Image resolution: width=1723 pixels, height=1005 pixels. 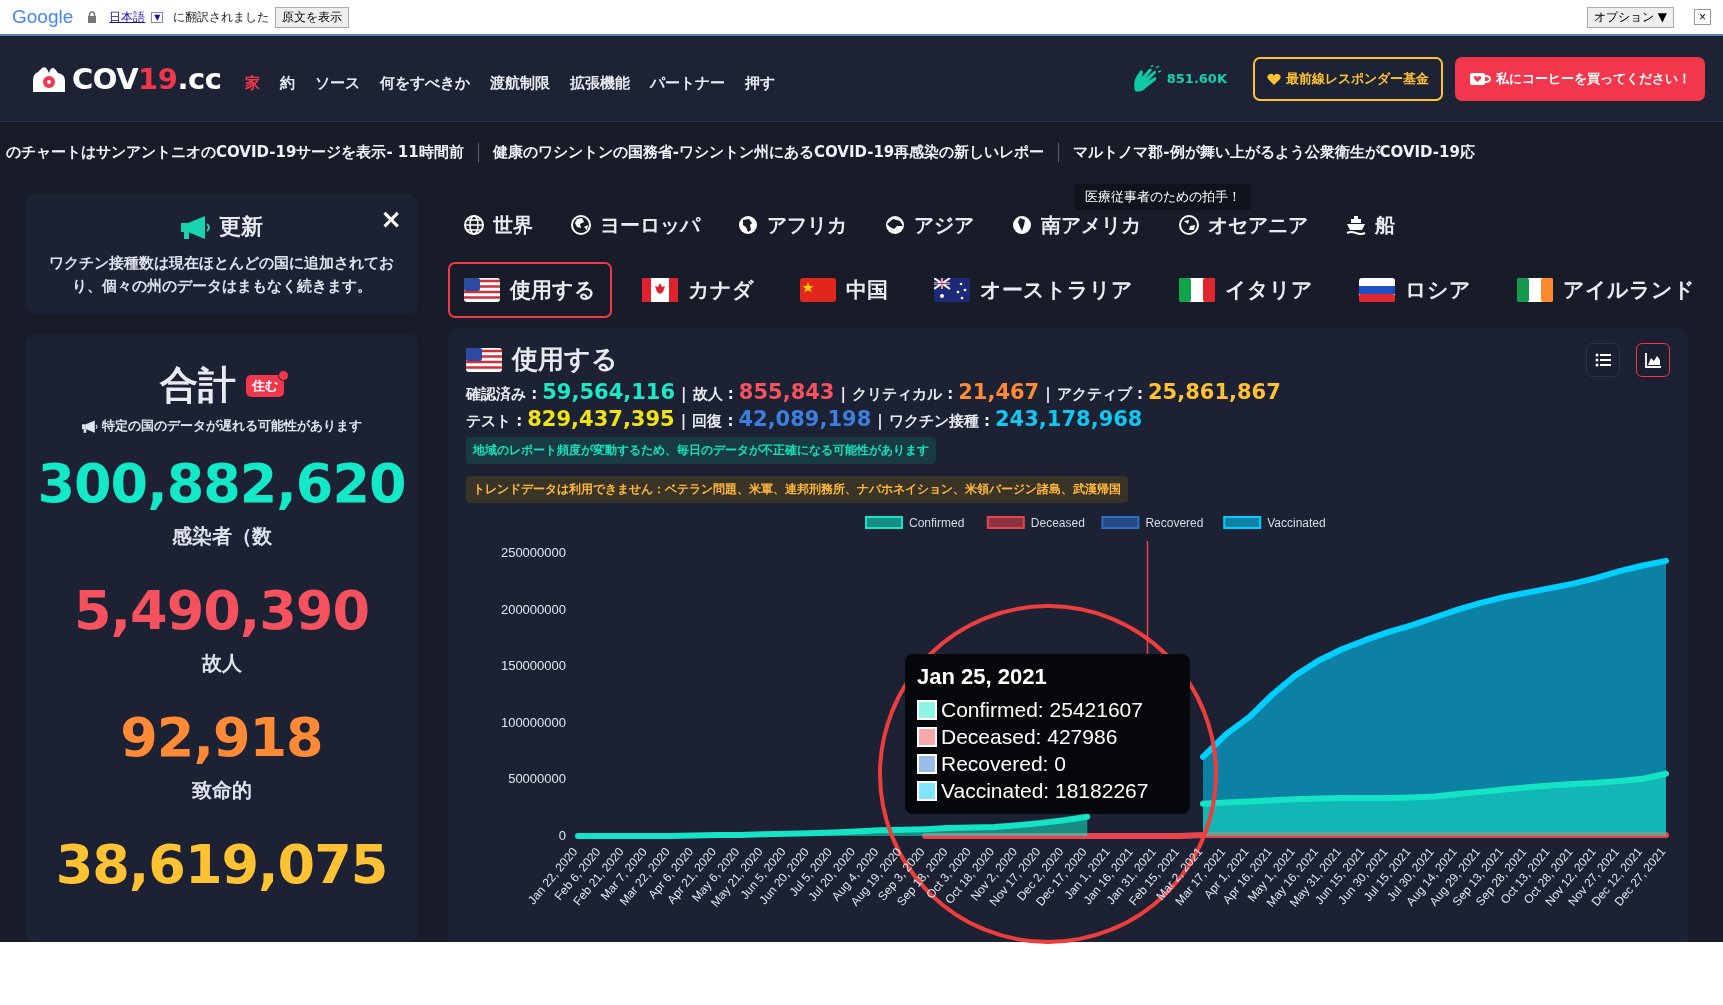 I want to click on stat-value: 42,089,198, so click(x=805, y=419).